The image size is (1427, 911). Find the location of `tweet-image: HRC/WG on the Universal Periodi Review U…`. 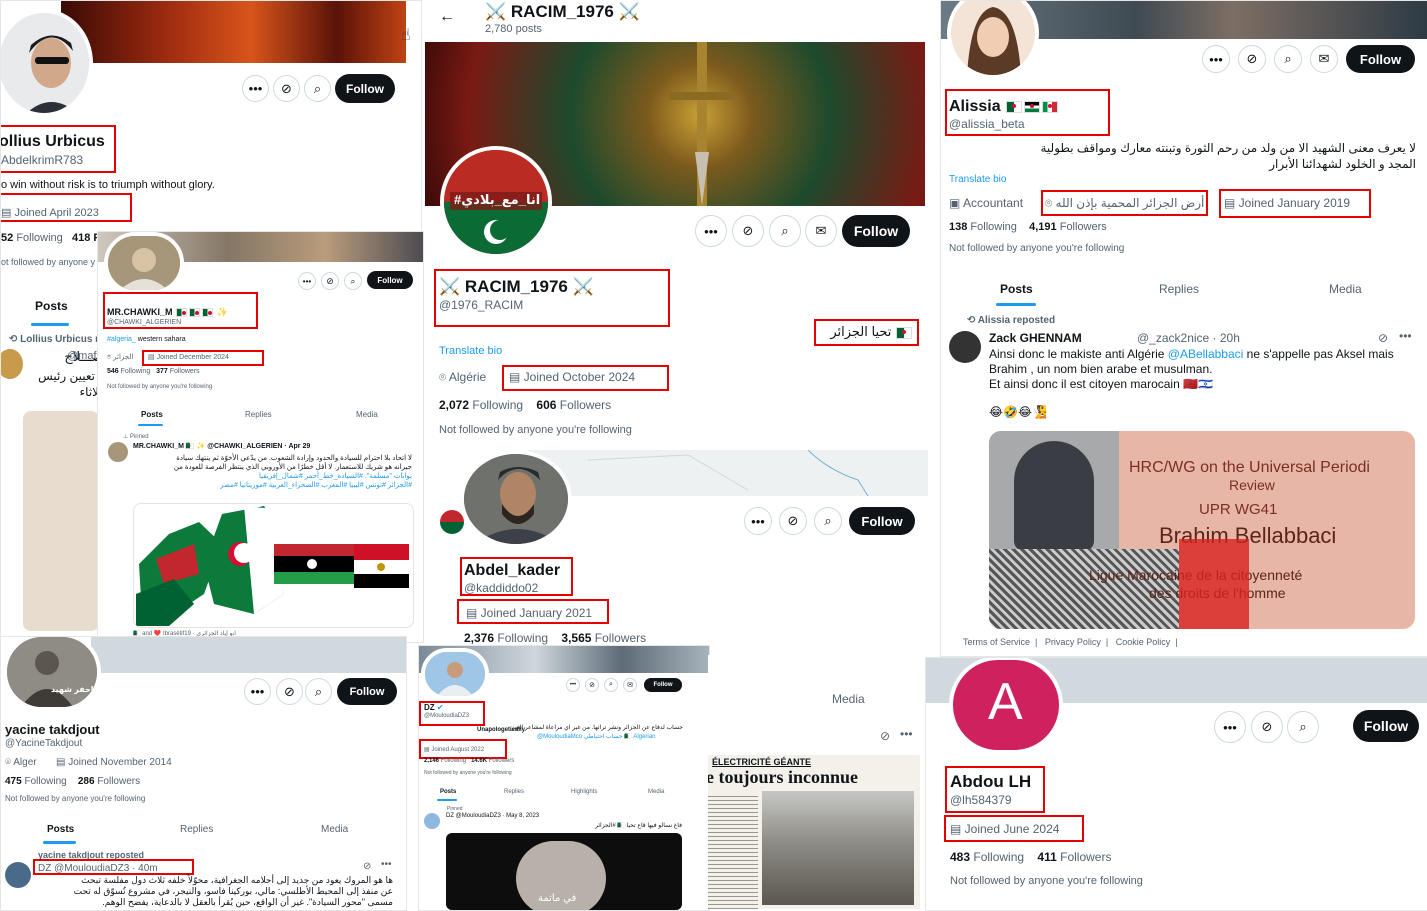

tweet-image: HRC/WG on the Universal Periodi Review U… is located at coordinates (1202, 530).